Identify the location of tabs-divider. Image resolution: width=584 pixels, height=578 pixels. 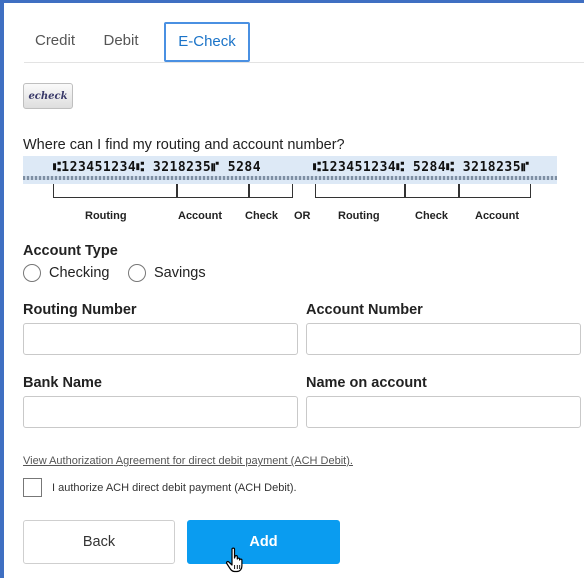
(304, 62).